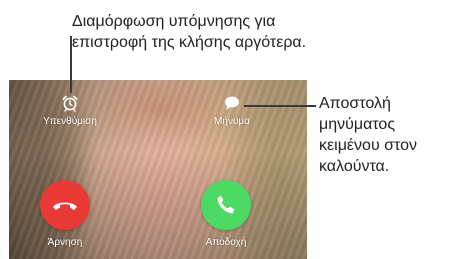  I want to click on accept-action: Αποδοχή, so click(226, 214).